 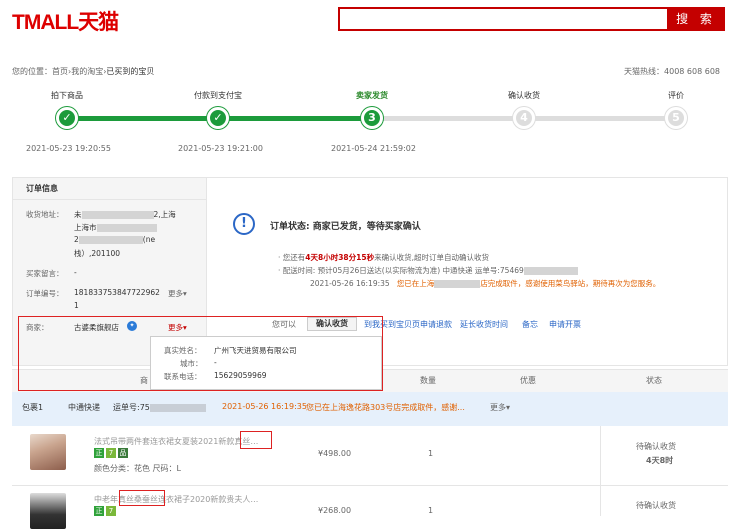 What do you see at coordinates (87, 71) in the screenshot?
I see `breadcrumb-my-taobao: 我的淘宝` at bounding box center [87, 71].